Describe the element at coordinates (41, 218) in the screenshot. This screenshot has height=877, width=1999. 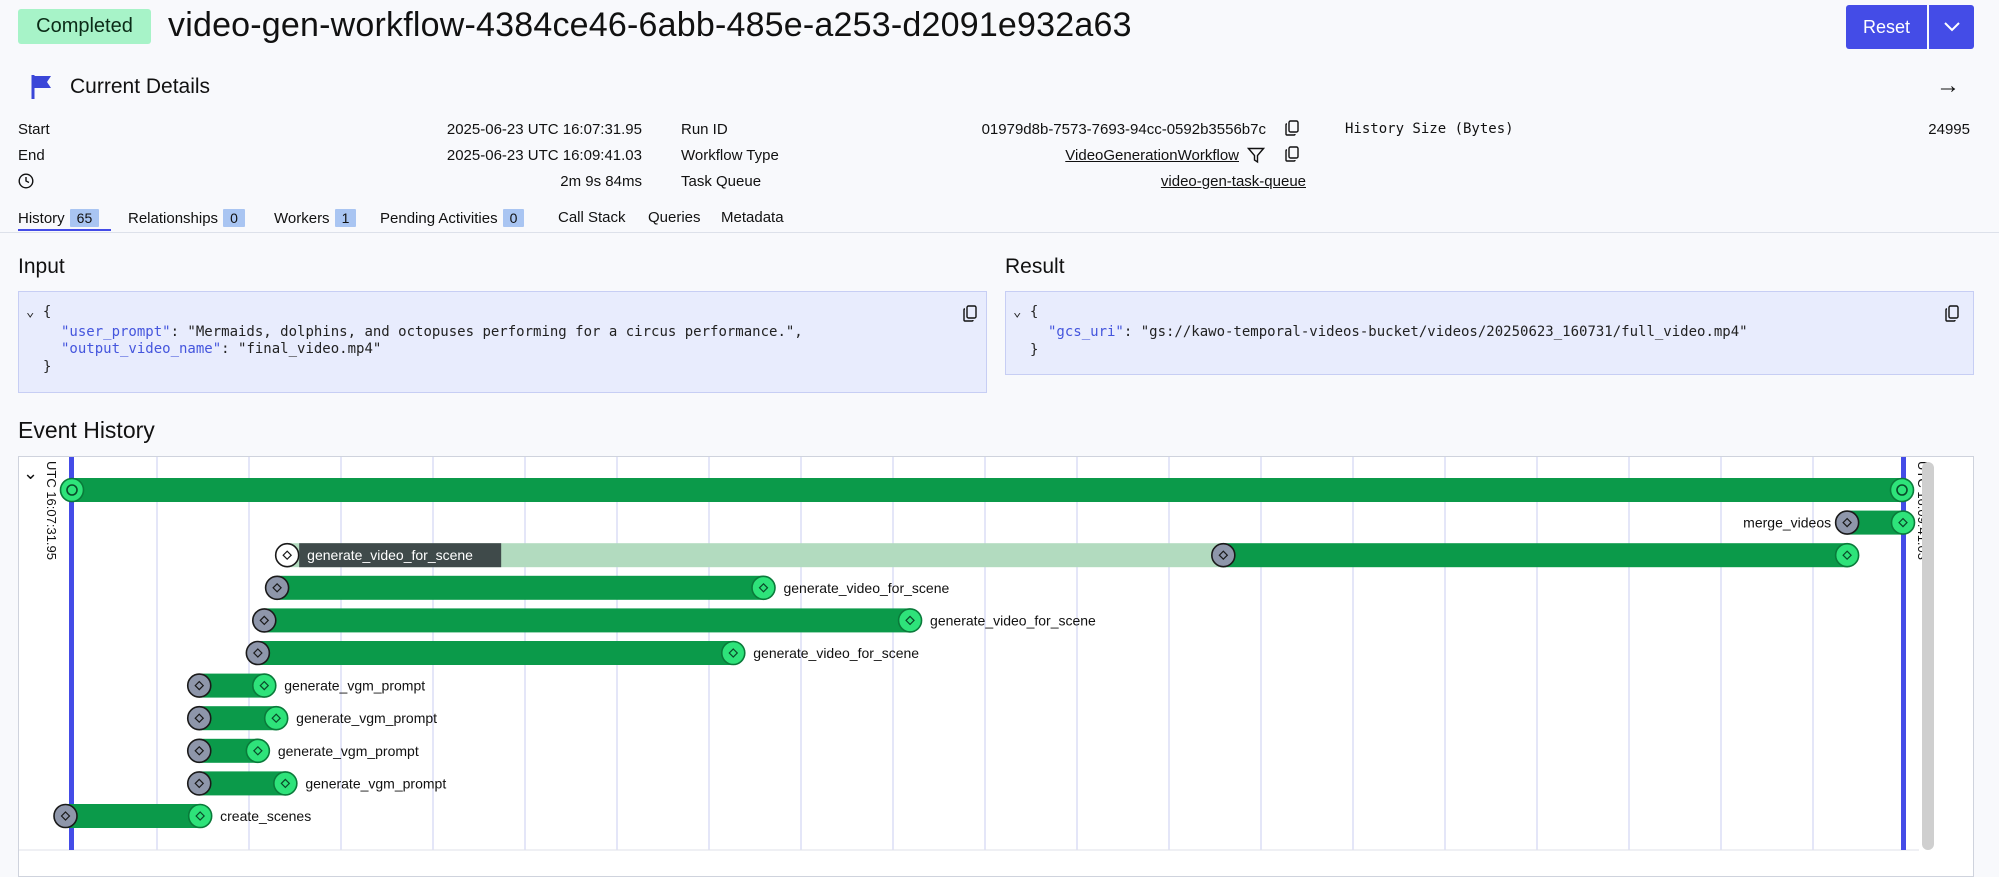
I see `tab-label: History` at that location.